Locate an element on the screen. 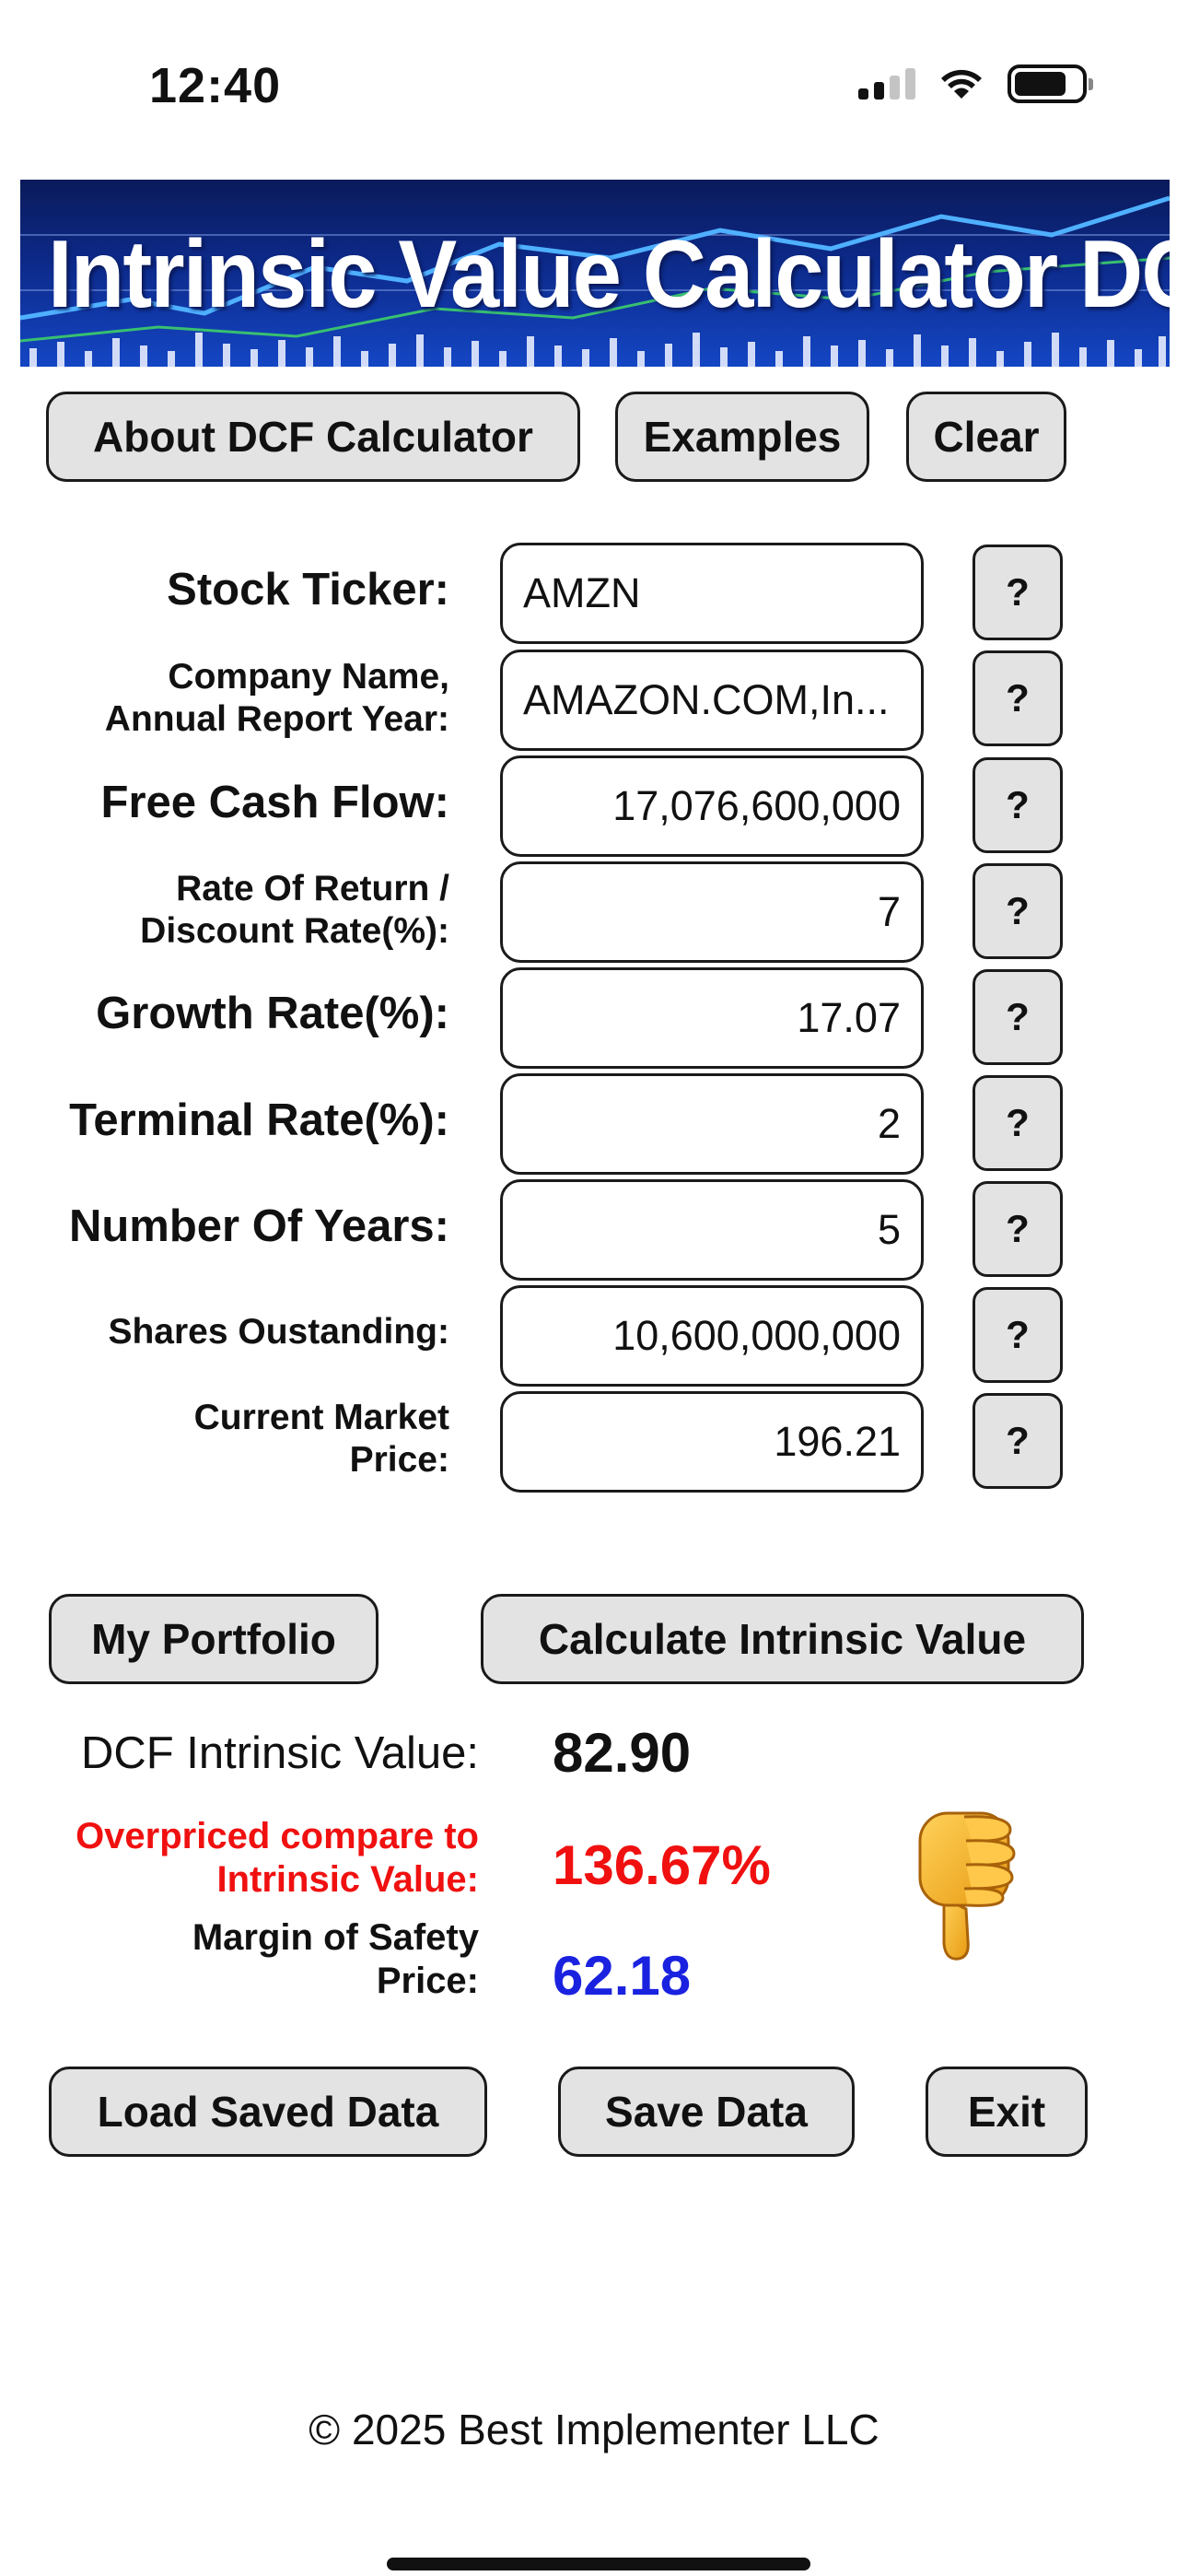 The height and width of the screenshot is (2576, 1188). dcf-intrinsic-value: 82.90 is located at coordinates (622, 1753).